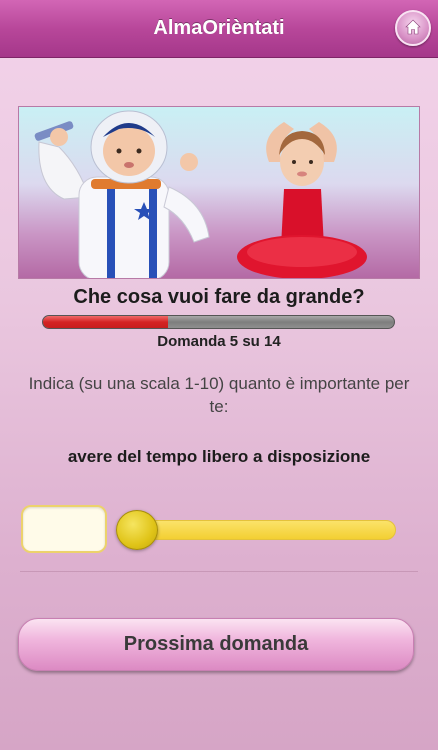  Describe the element at coordinates (258, 530) in the screenshot. I see `importance-slider-track` at that location.